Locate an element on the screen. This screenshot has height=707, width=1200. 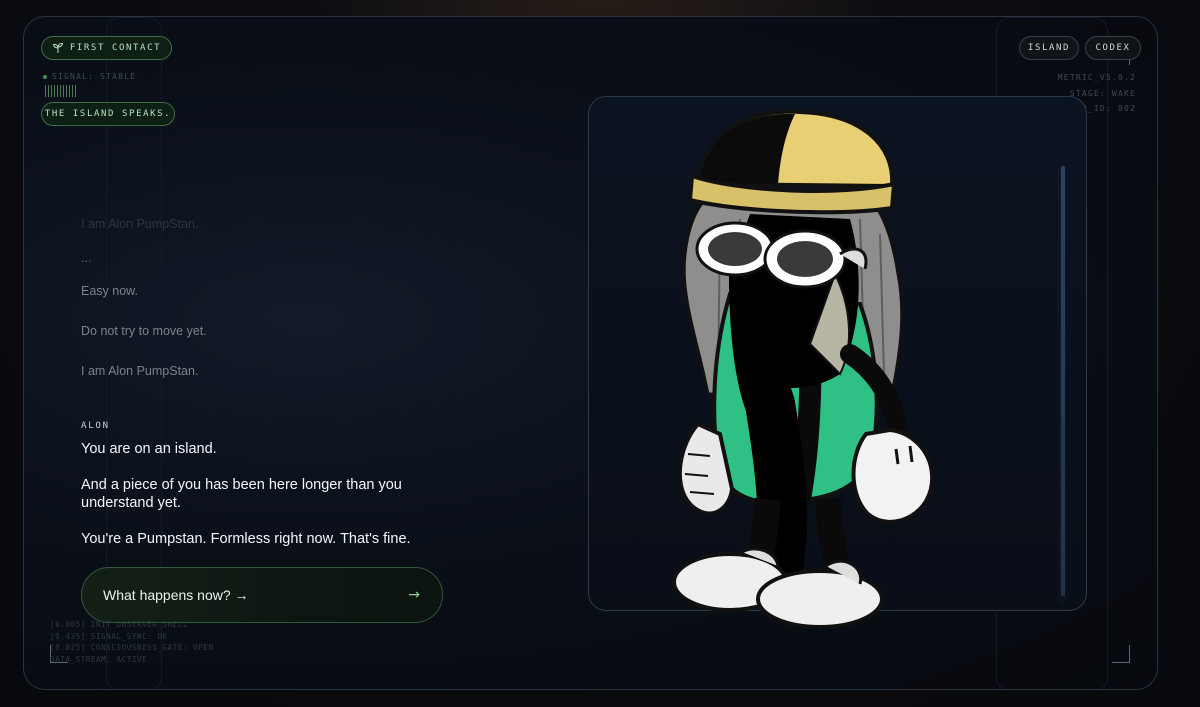
history-line: Easy now. is located at coordinates (109, 291).